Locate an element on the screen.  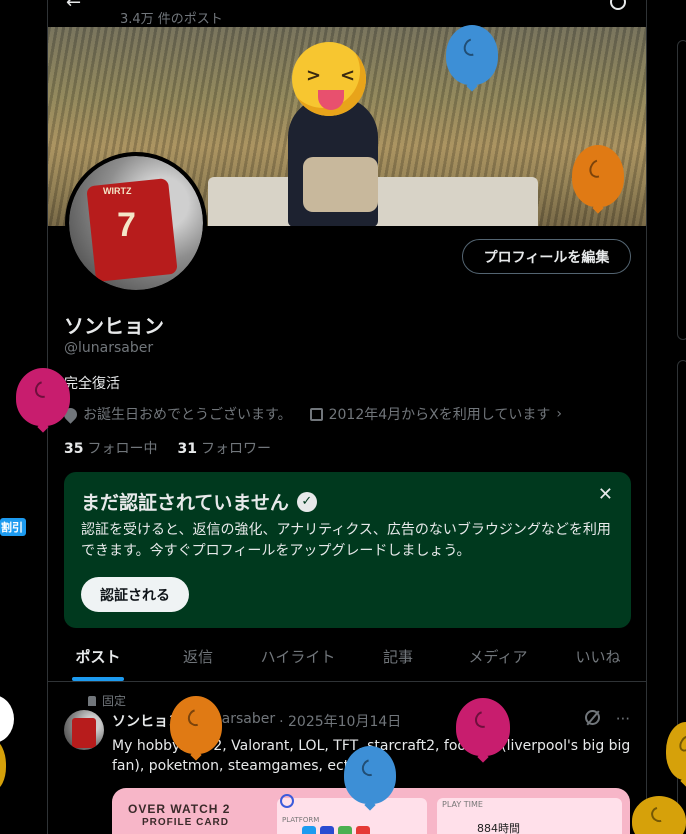
pinned-indicator: 固定 is located at coordinates (107, 700).